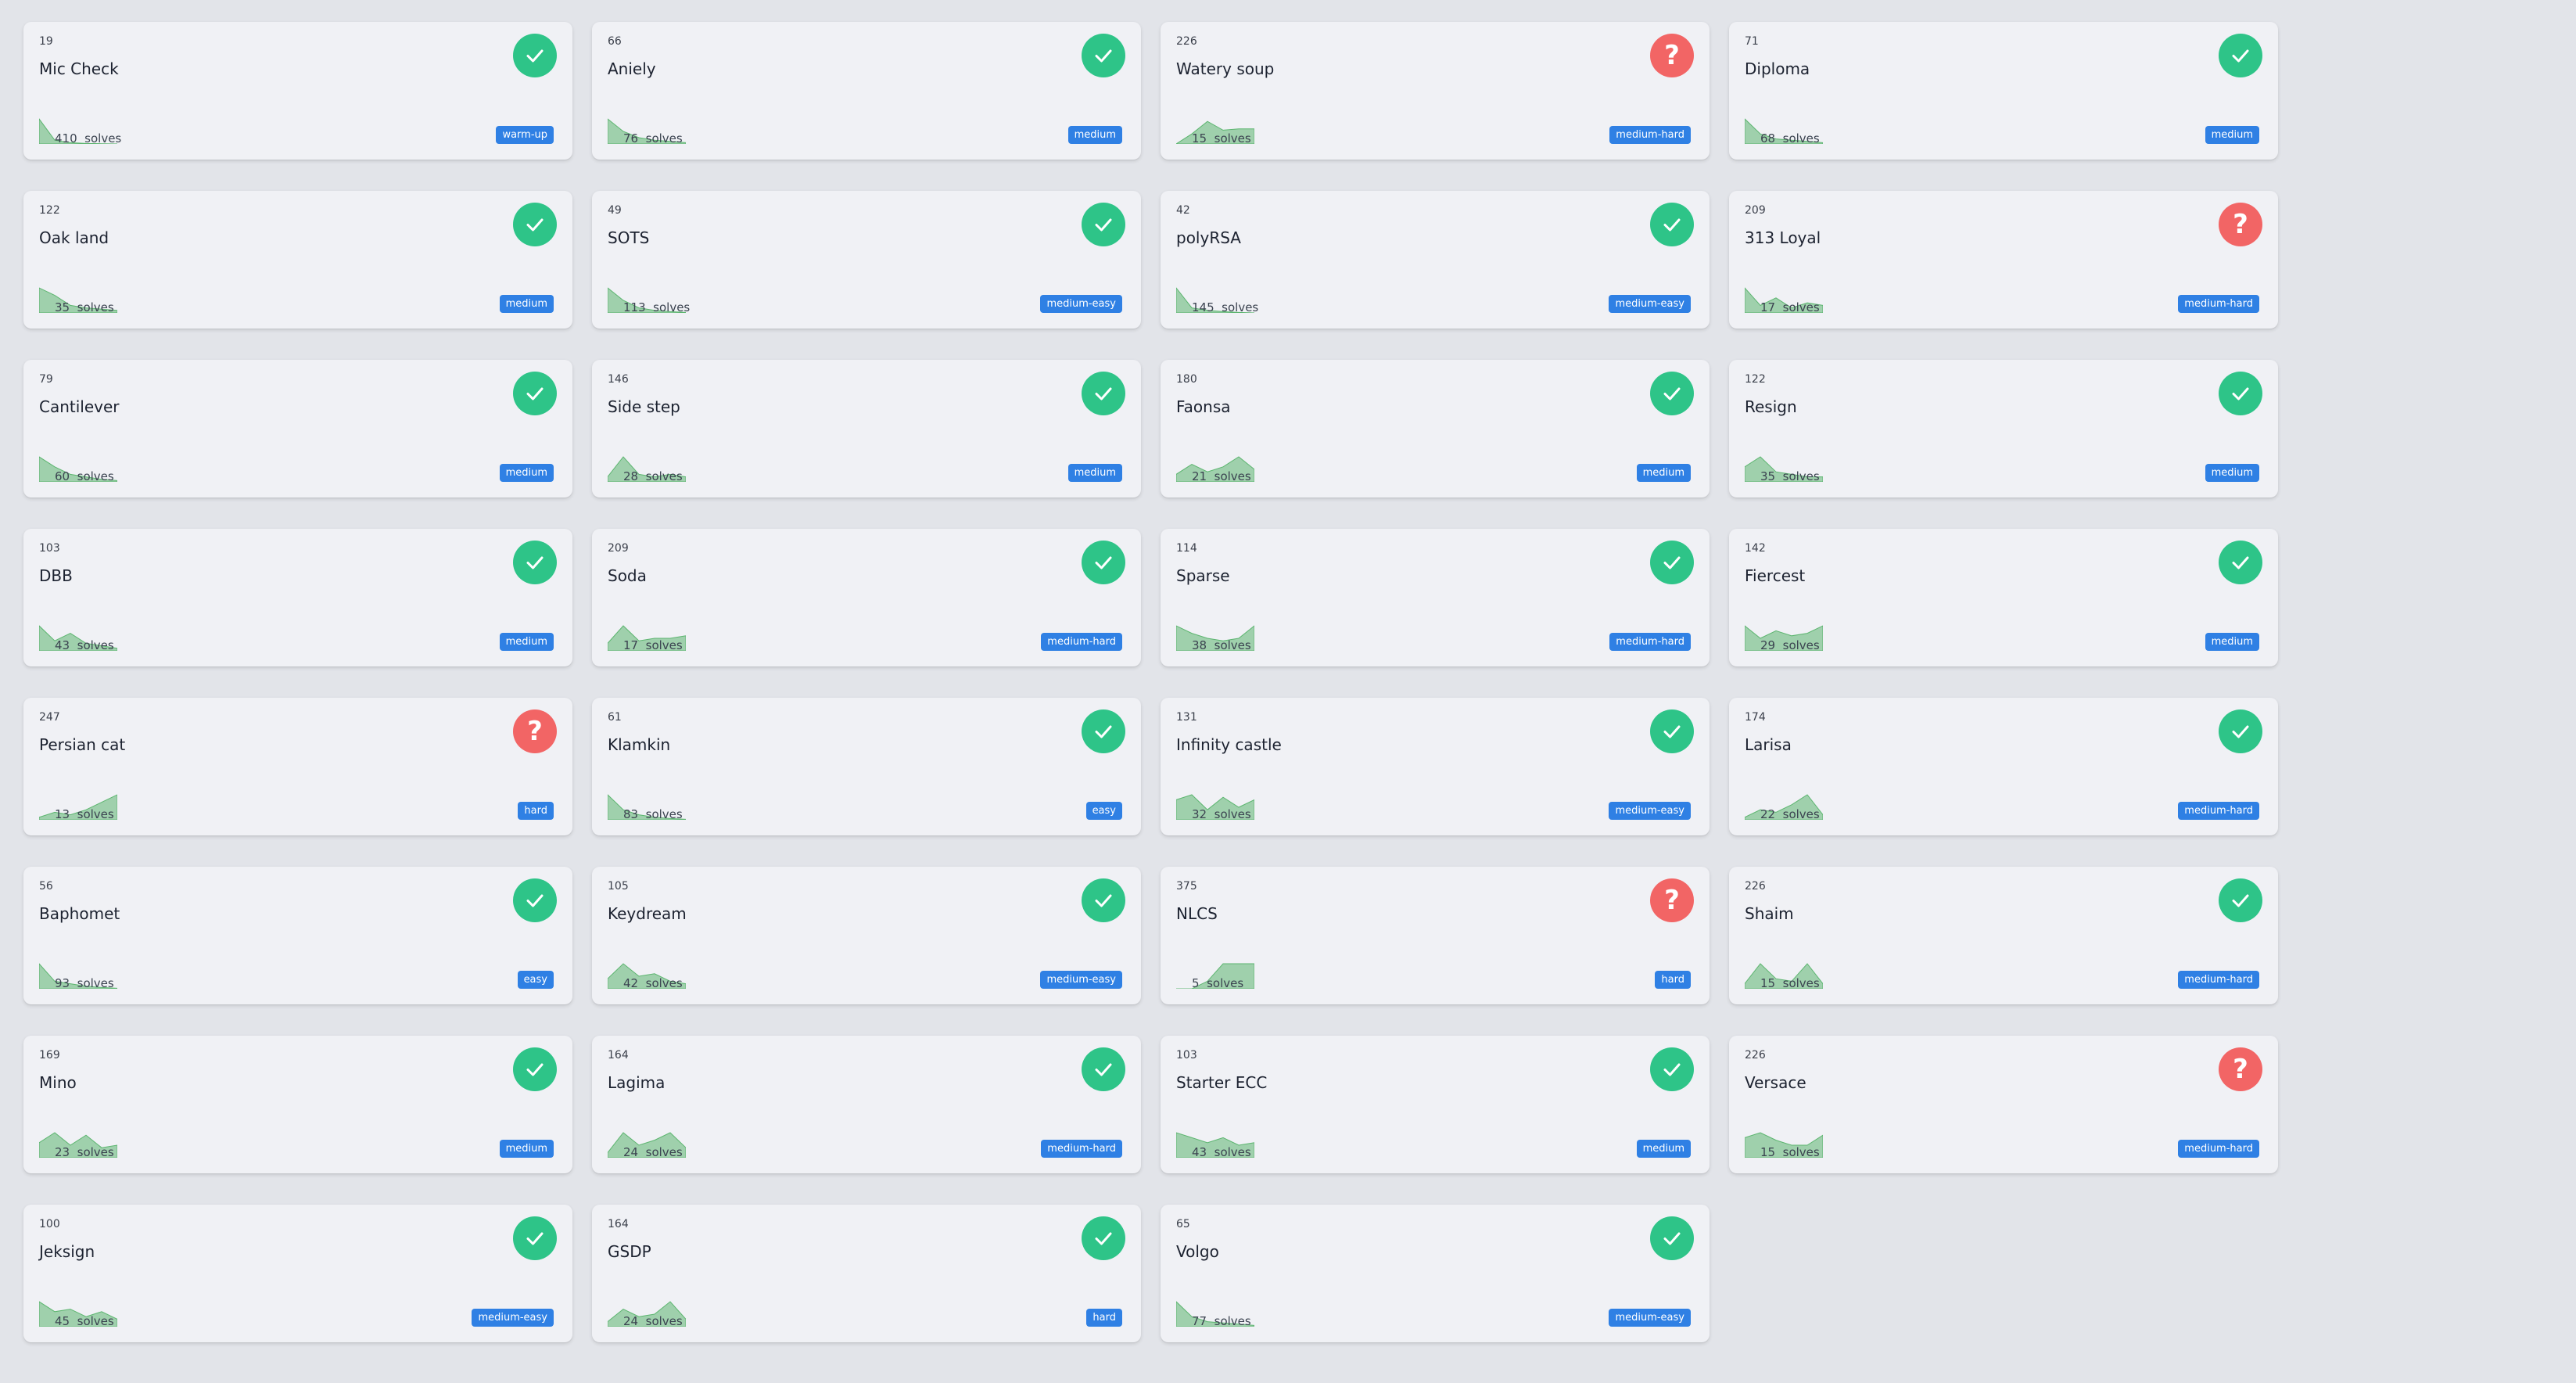 The image size is (2576, 1383). Describe the element at coordinates (298, 1273) in the screenshot. I see `challenge-card: 100 Jeksign 45 solves medium-easy` at that location.